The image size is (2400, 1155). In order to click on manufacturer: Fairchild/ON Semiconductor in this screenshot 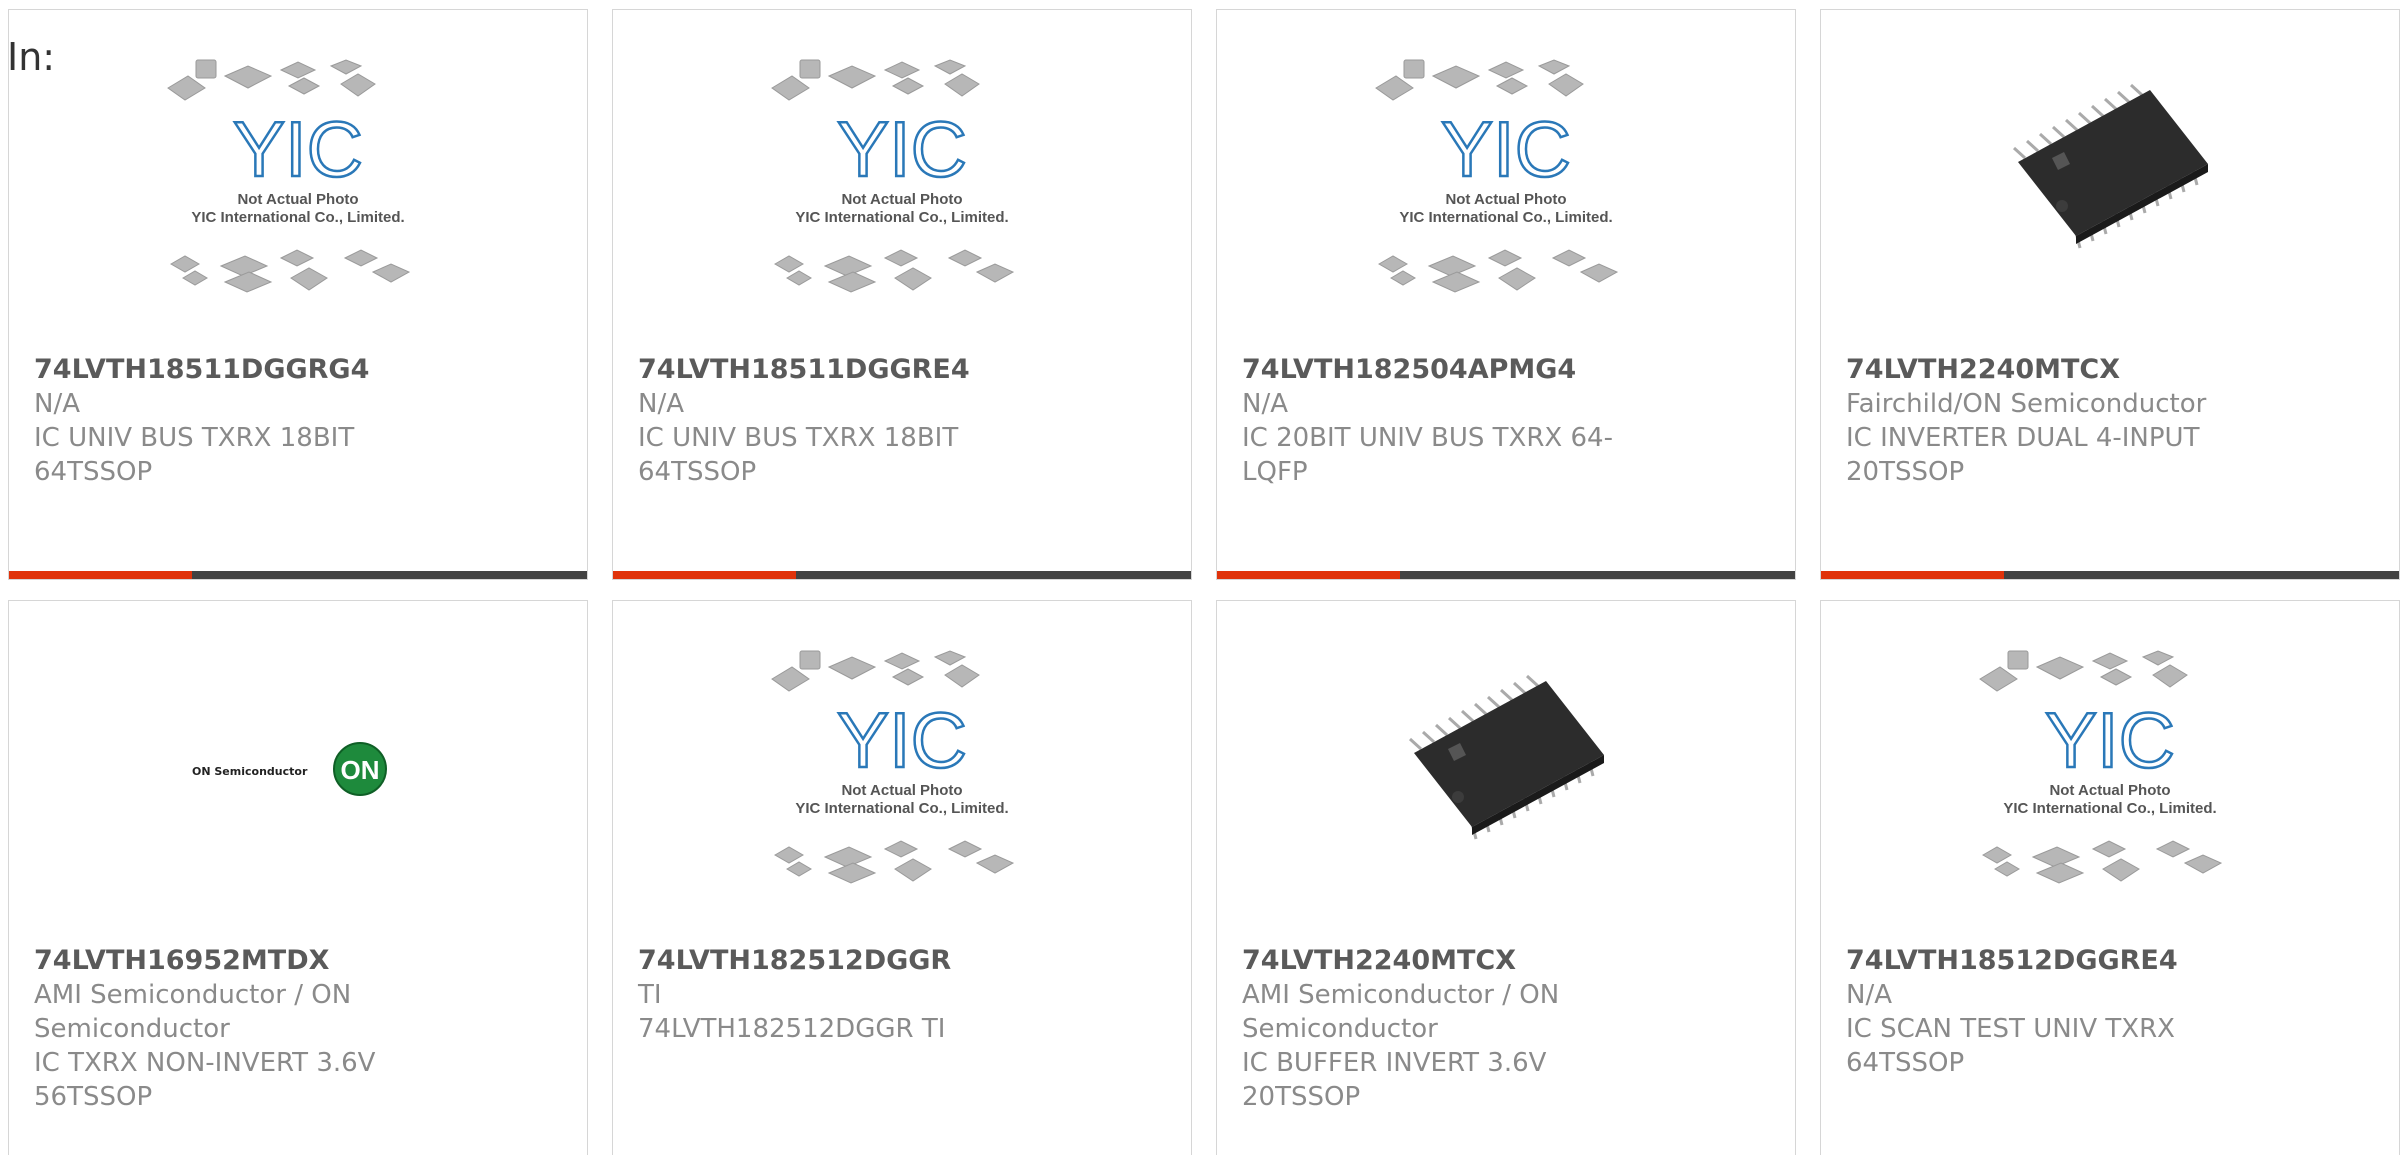, I will do `click(2026, 404)`.